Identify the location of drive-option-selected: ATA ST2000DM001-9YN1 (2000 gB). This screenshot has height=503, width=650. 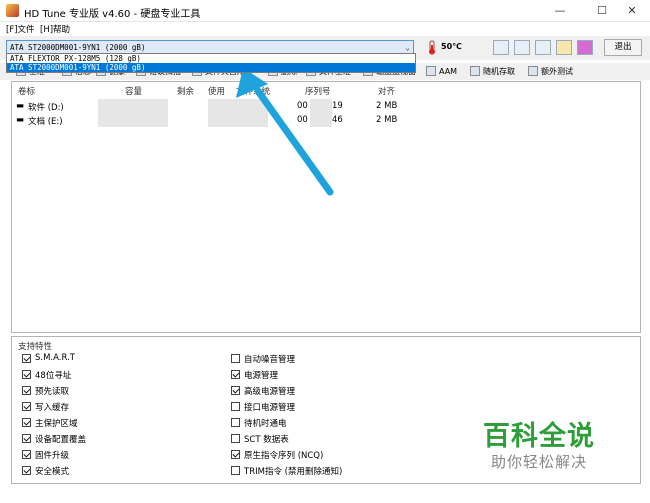
(211, 67).